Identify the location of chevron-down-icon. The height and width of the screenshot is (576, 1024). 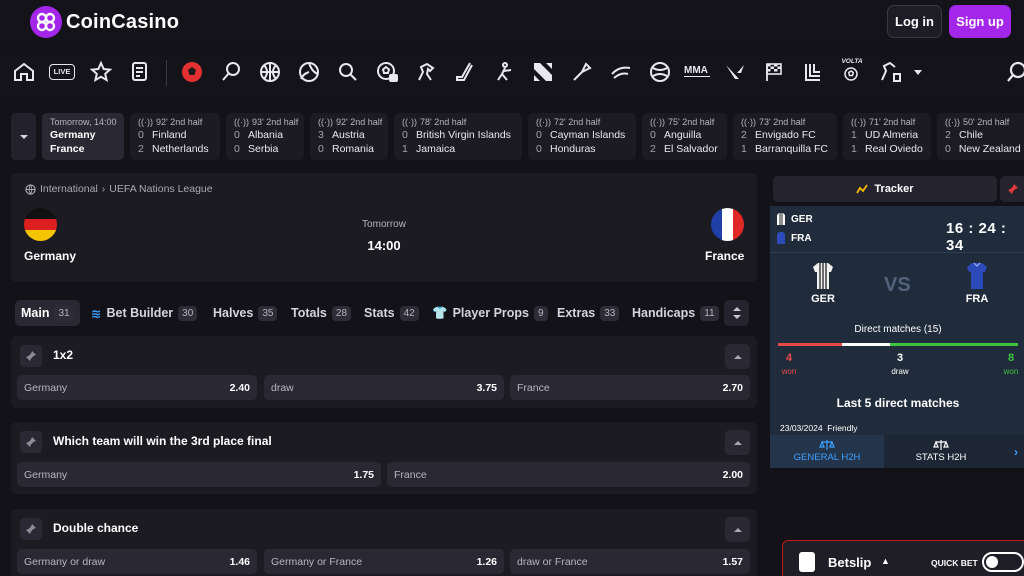
(914, 72).